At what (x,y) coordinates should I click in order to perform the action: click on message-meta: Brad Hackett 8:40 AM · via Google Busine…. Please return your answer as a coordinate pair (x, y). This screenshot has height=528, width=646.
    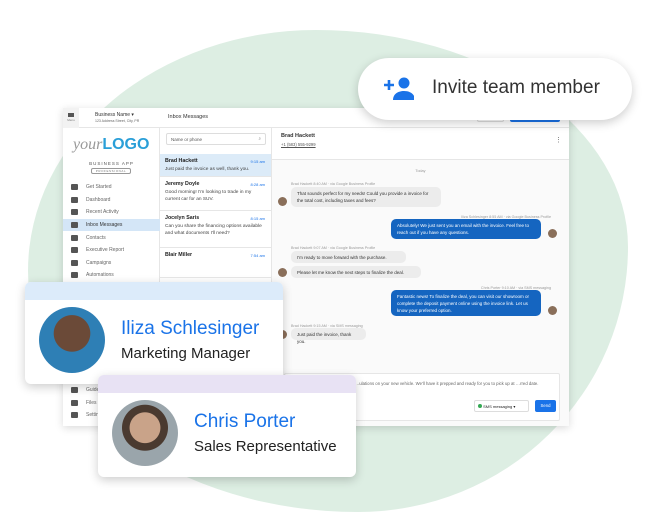
    Looking at the image, I should click on (333, 184).